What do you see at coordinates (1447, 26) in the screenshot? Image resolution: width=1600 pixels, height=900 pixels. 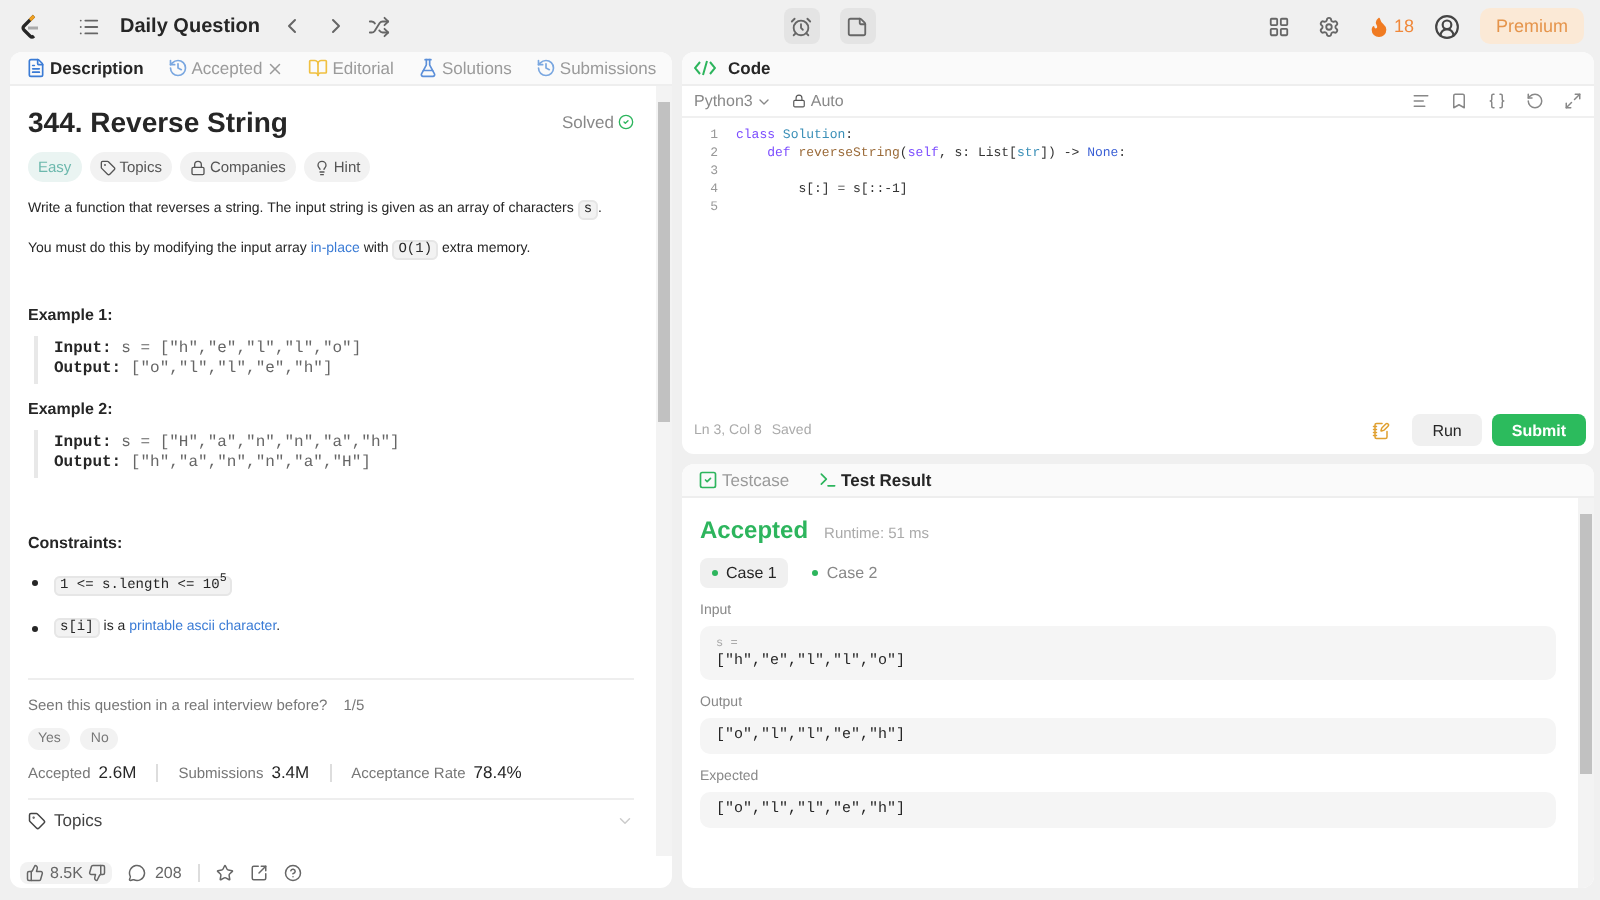 I see `avatar-icon` at bounding box center [1447, 26].